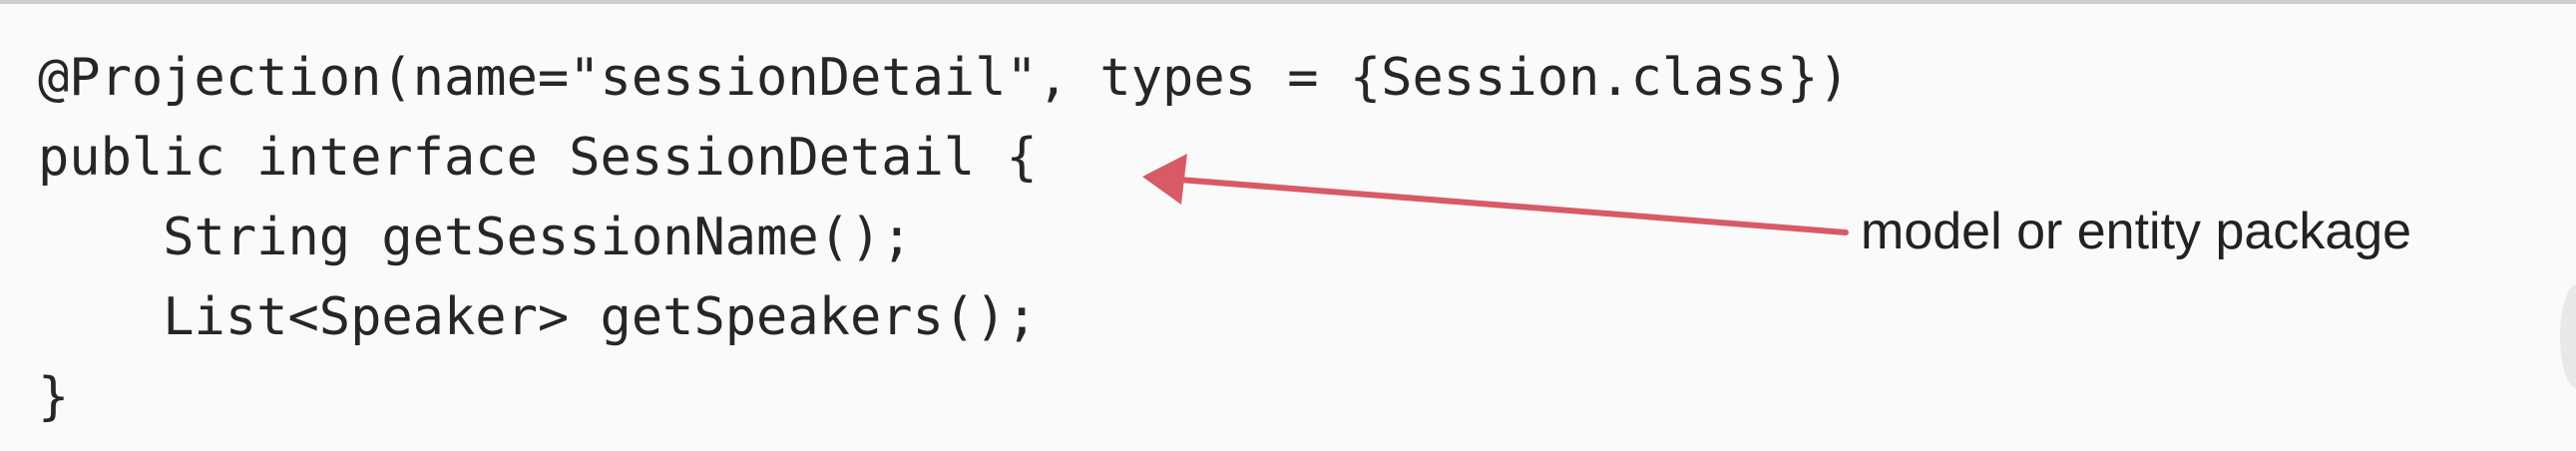 The height and width of the screenshot is (451, 2576). What do you see at coordinates (538, 317) in the screenshot?
I see `code-line-speakers-method: List<Speaker> getSpeakers();` at bounding box center [538, 317].